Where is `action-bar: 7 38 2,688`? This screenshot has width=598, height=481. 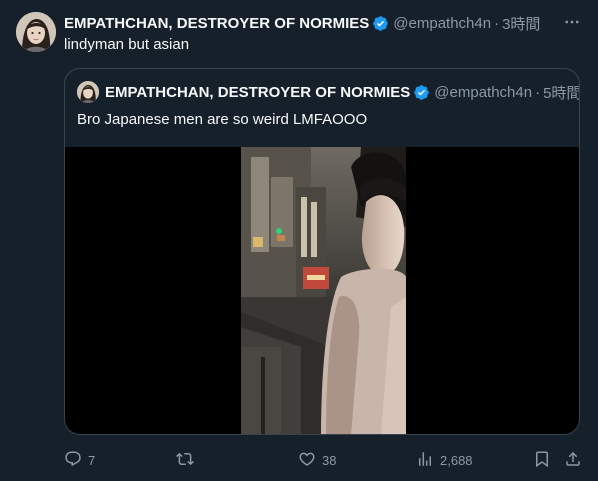 action-bar: 7 38 2,688 is located at coordinates (323, 460).